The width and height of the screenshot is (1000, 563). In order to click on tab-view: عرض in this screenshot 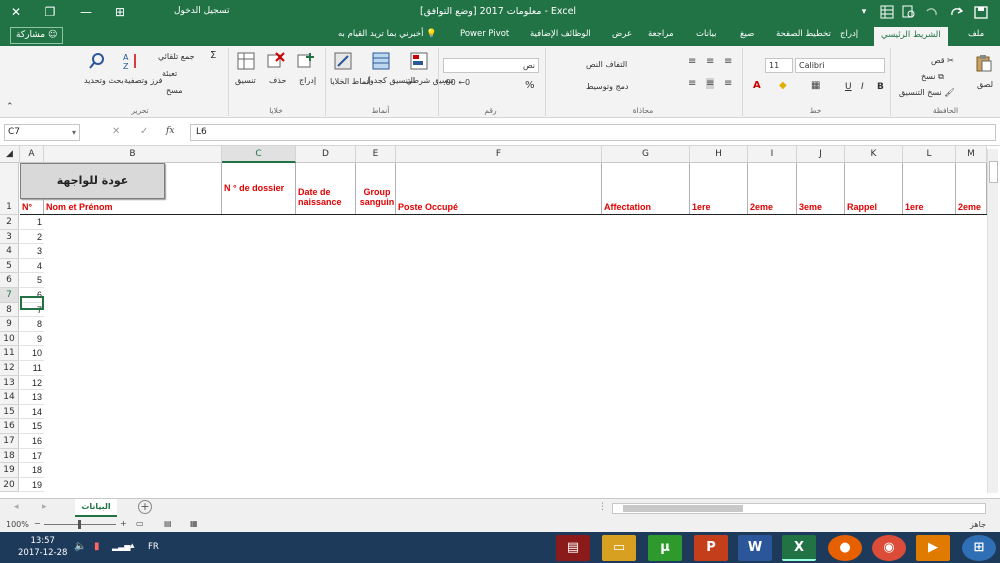, I will do `click(622, 34)`.